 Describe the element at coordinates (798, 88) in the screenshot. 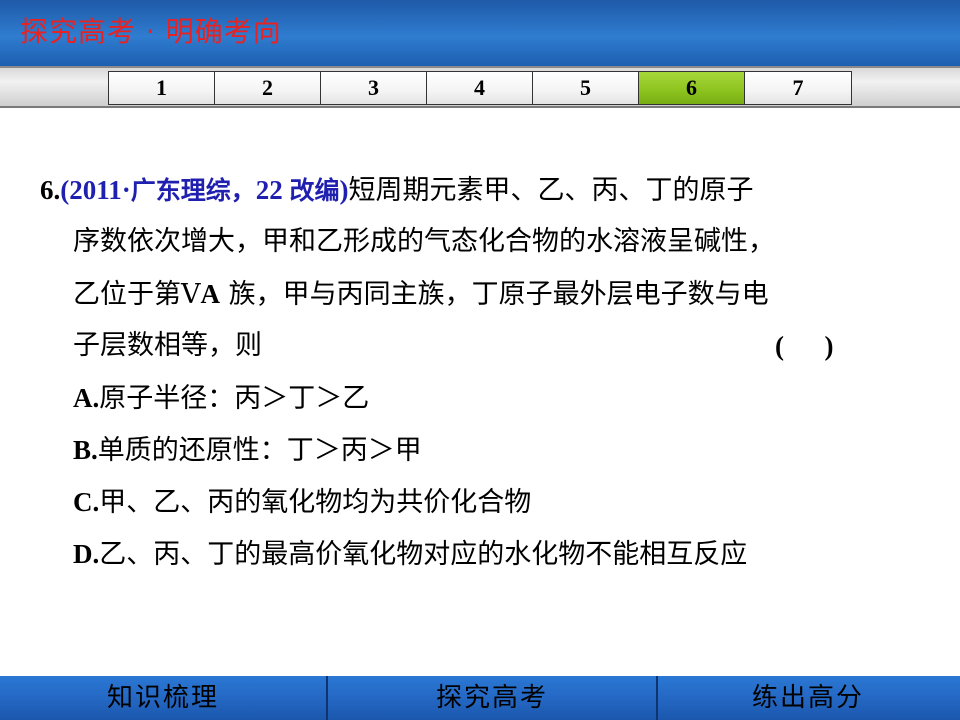

I see `tab-question-7: 7` at that location.